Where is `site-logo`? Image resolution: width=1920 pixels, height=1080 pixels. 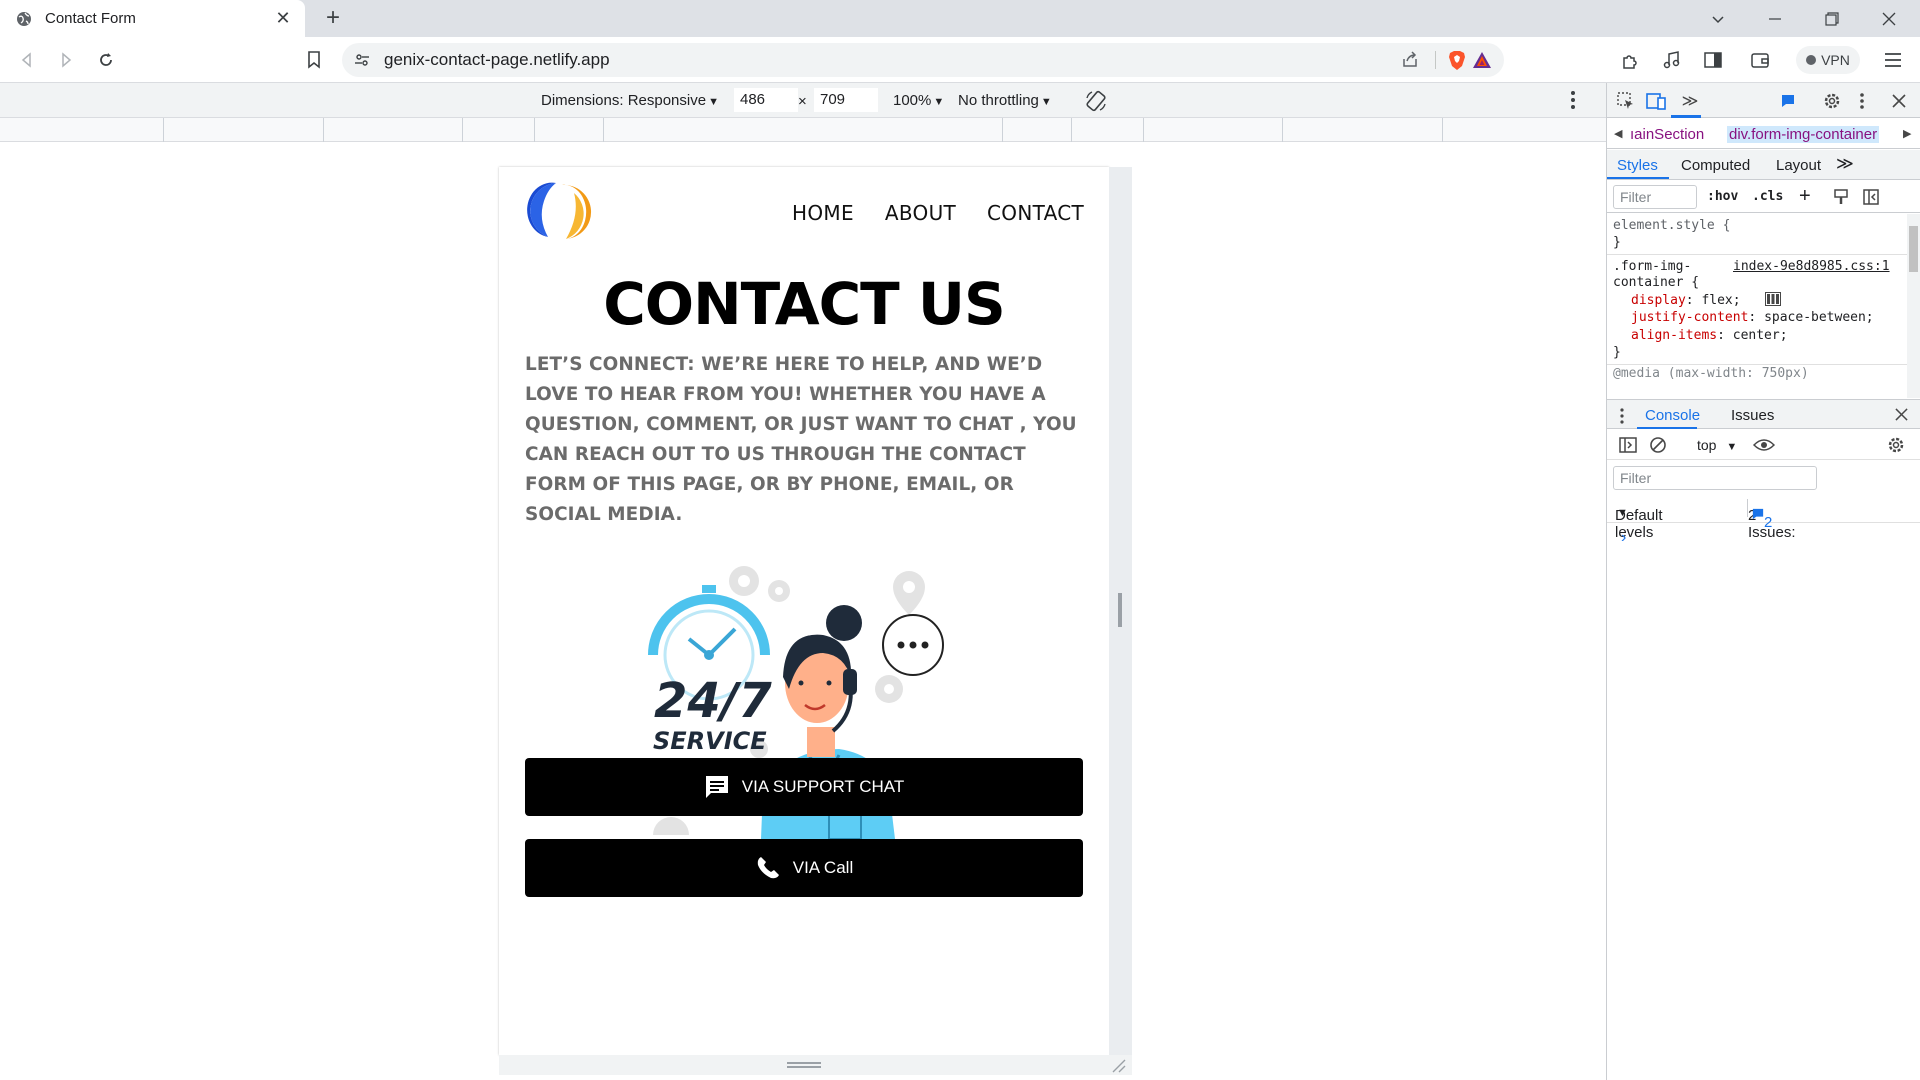 site-logo is located at coordinates (559, 211).